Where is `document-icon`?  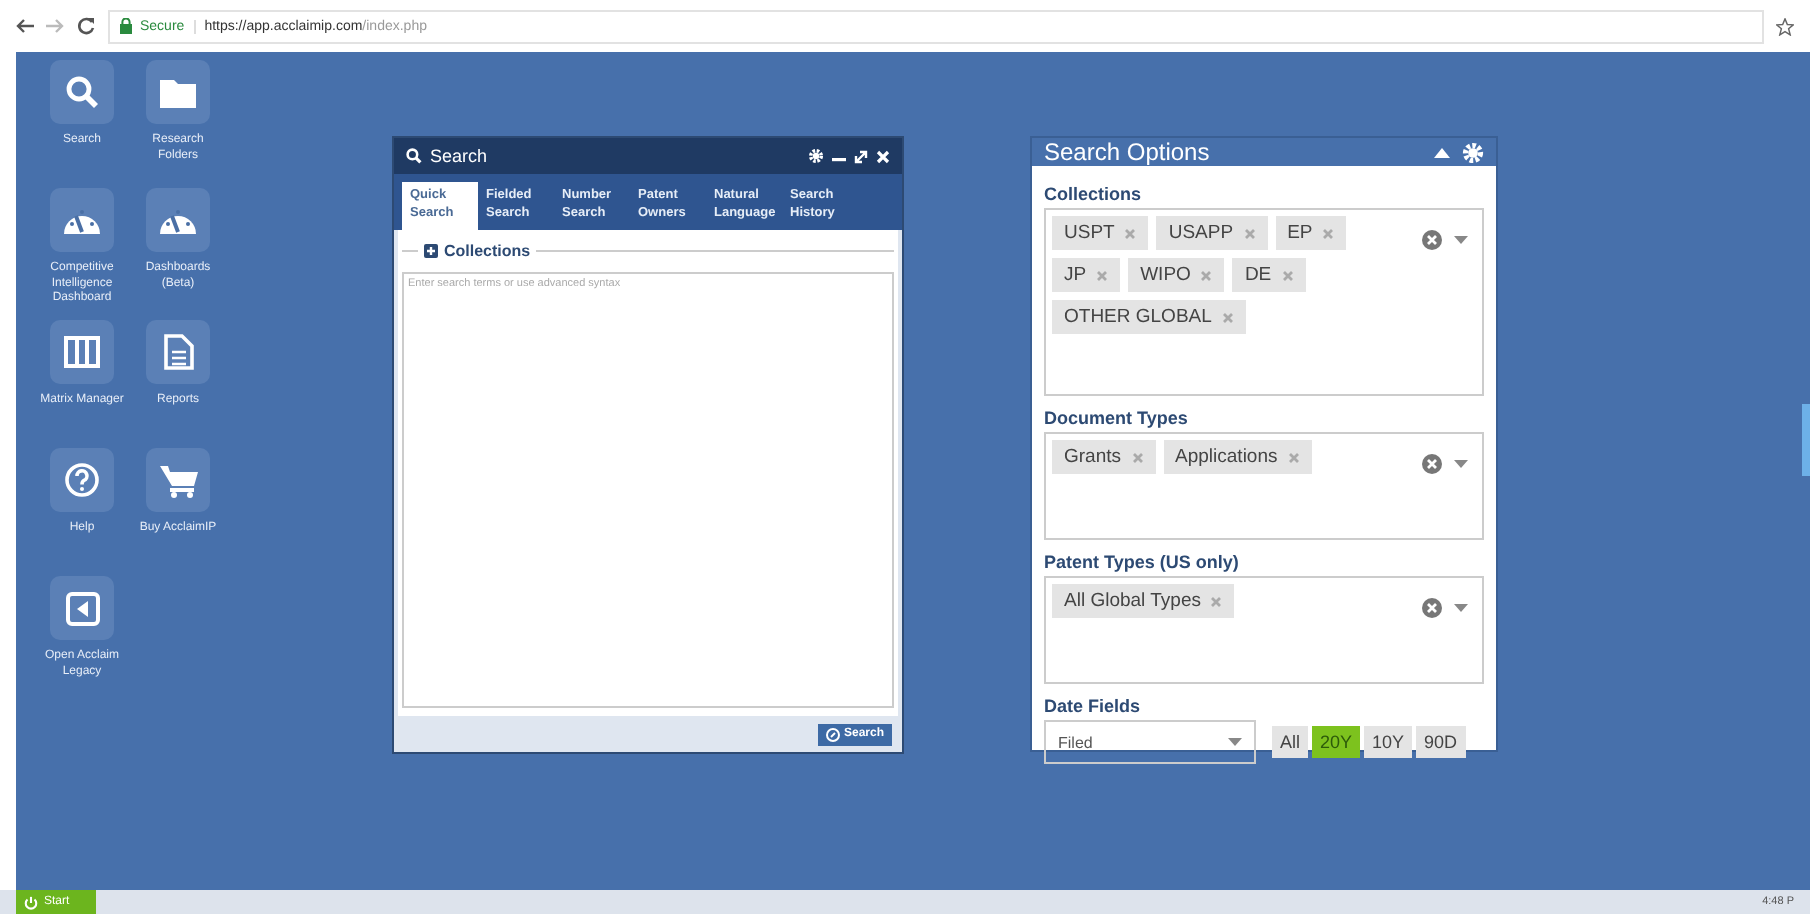
document-icon is located at coordinates (178, 352).